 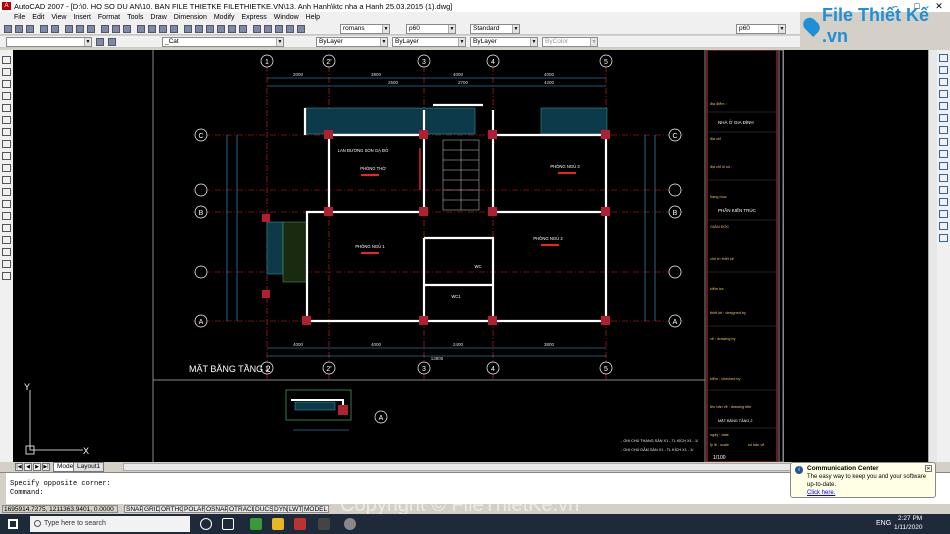 I want to click on make-block-icon, so click(x=6, y=204).